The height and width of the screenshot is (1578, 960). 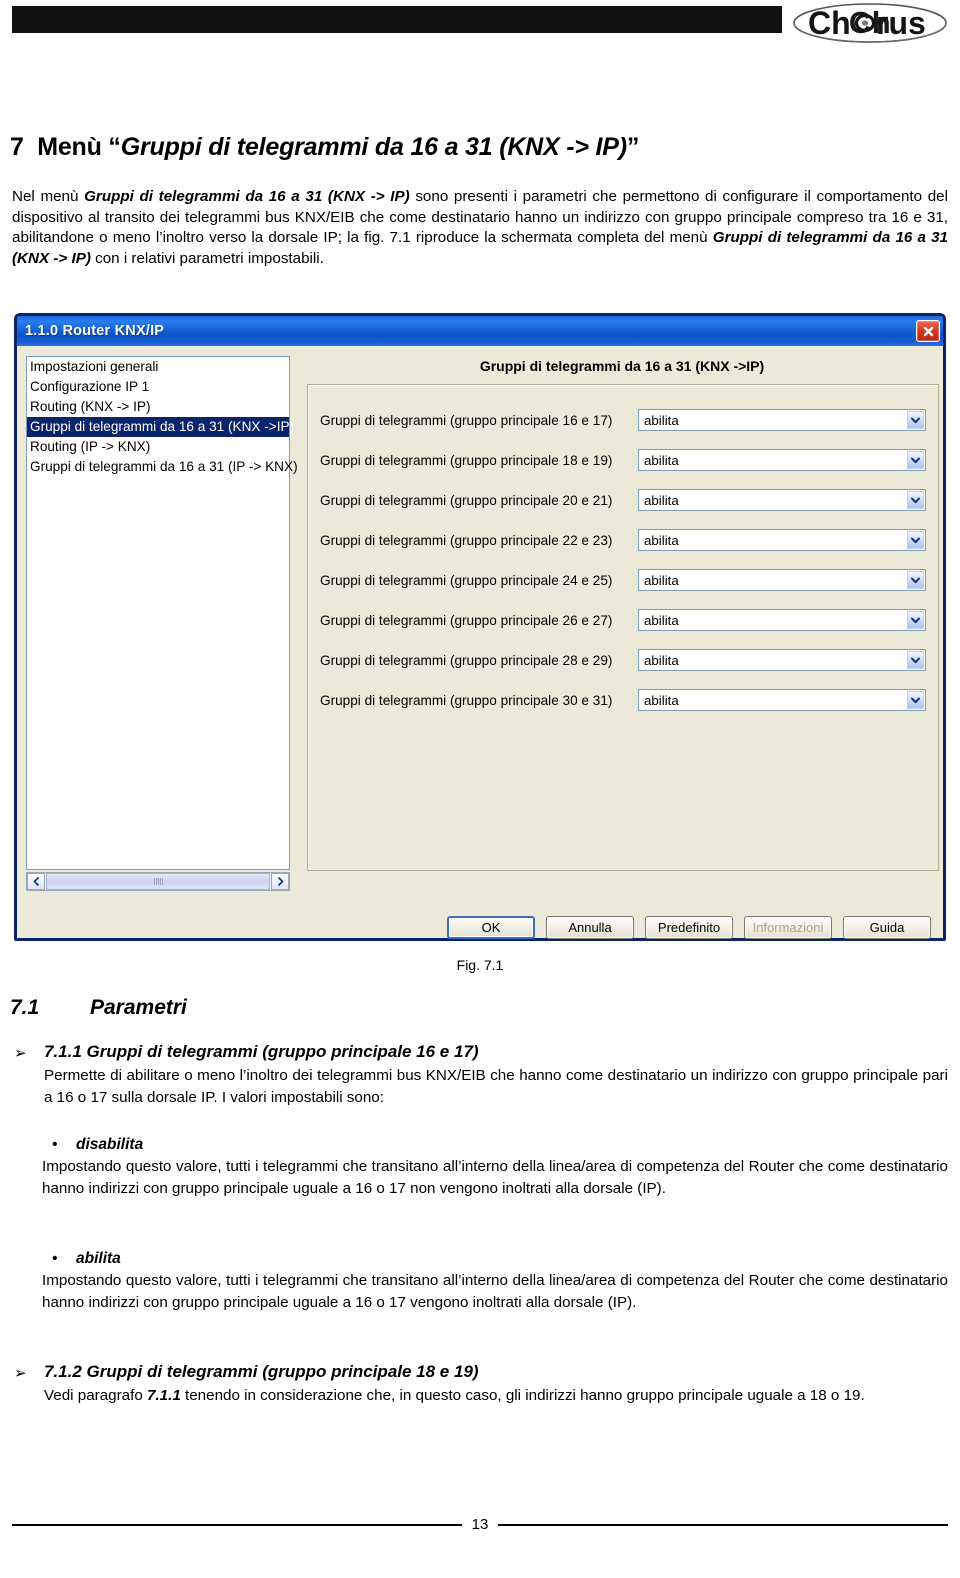 What do you see at coordinates (207, 258) in the screenshot?
I see `intro-text-3: con i relativi parametri impostabili.` at bounding box center [207, 258].